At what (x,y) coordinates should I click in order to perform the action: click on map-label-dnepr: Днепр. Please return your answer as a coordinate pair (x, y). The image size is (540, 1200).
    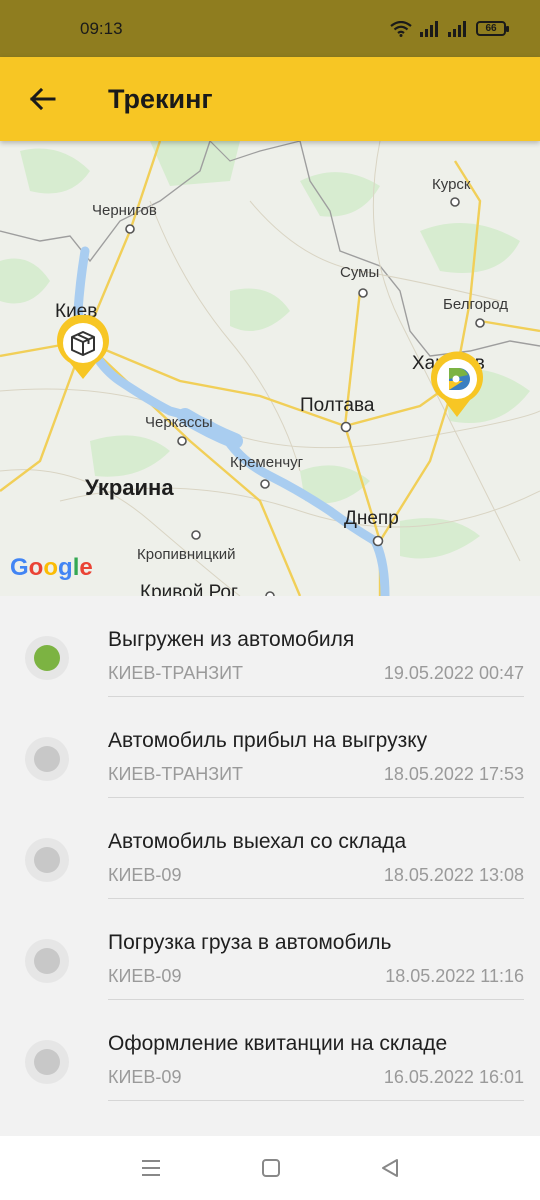
    Looking at the image, I should click on (371, 518).